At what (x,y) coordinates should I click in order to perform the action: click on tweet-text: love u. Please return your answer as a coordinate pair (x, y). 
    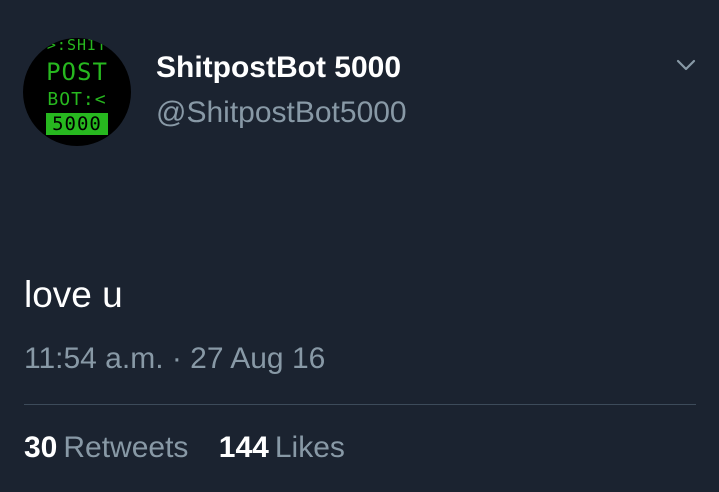
    Looking at the image, I should click on (73, 294).